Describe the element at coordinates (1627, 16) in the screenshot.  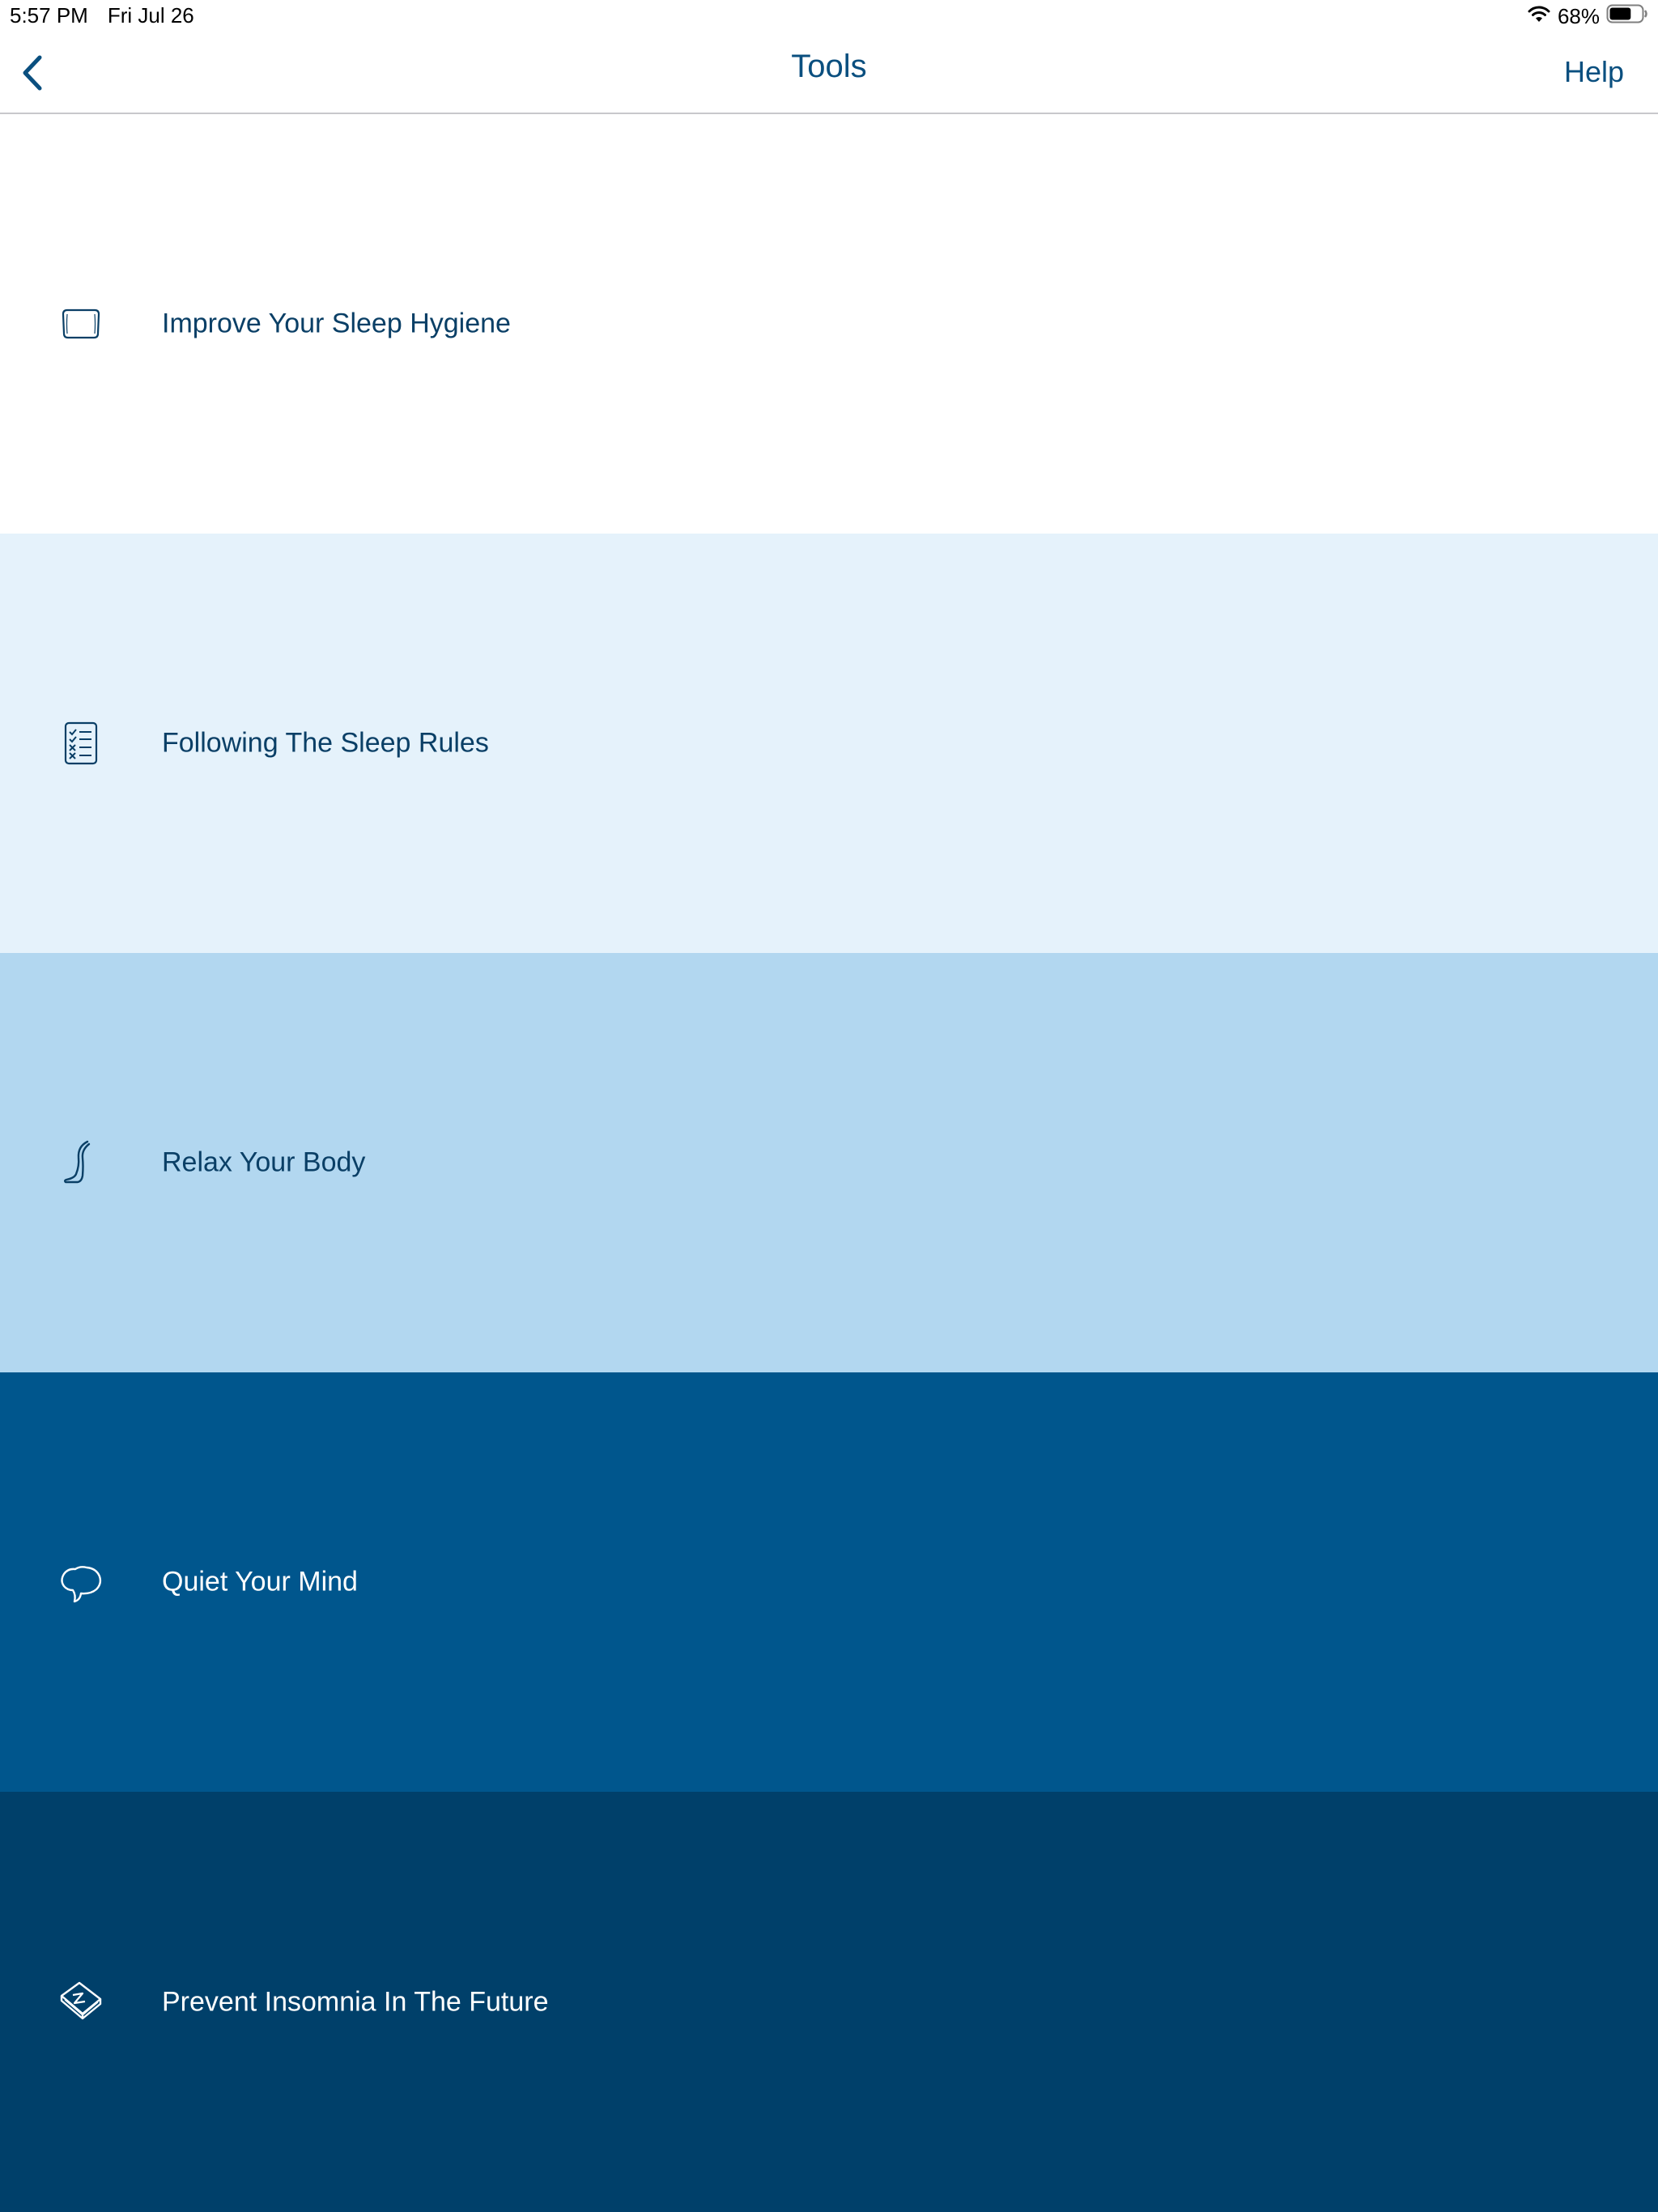
I see `battery-icon` at that location.